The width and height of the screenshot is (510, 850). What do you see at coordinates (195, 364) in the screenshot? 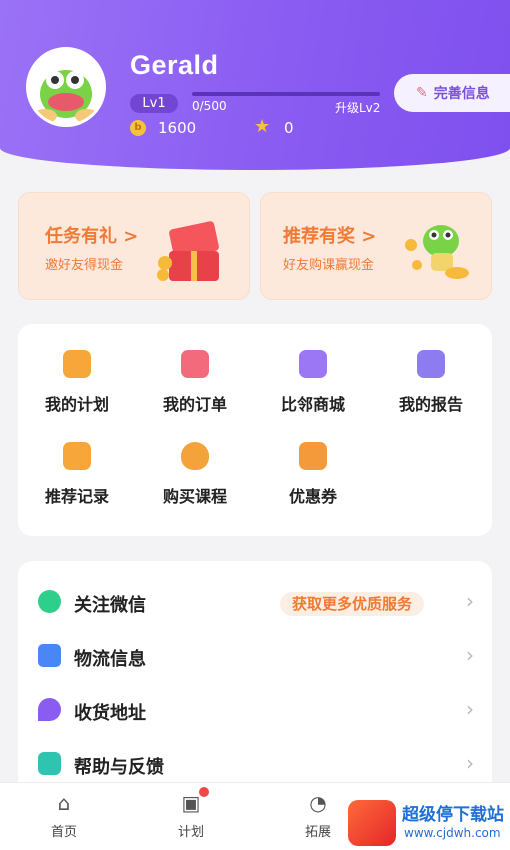
I see `order-icon` at bounding box center [195, 364].